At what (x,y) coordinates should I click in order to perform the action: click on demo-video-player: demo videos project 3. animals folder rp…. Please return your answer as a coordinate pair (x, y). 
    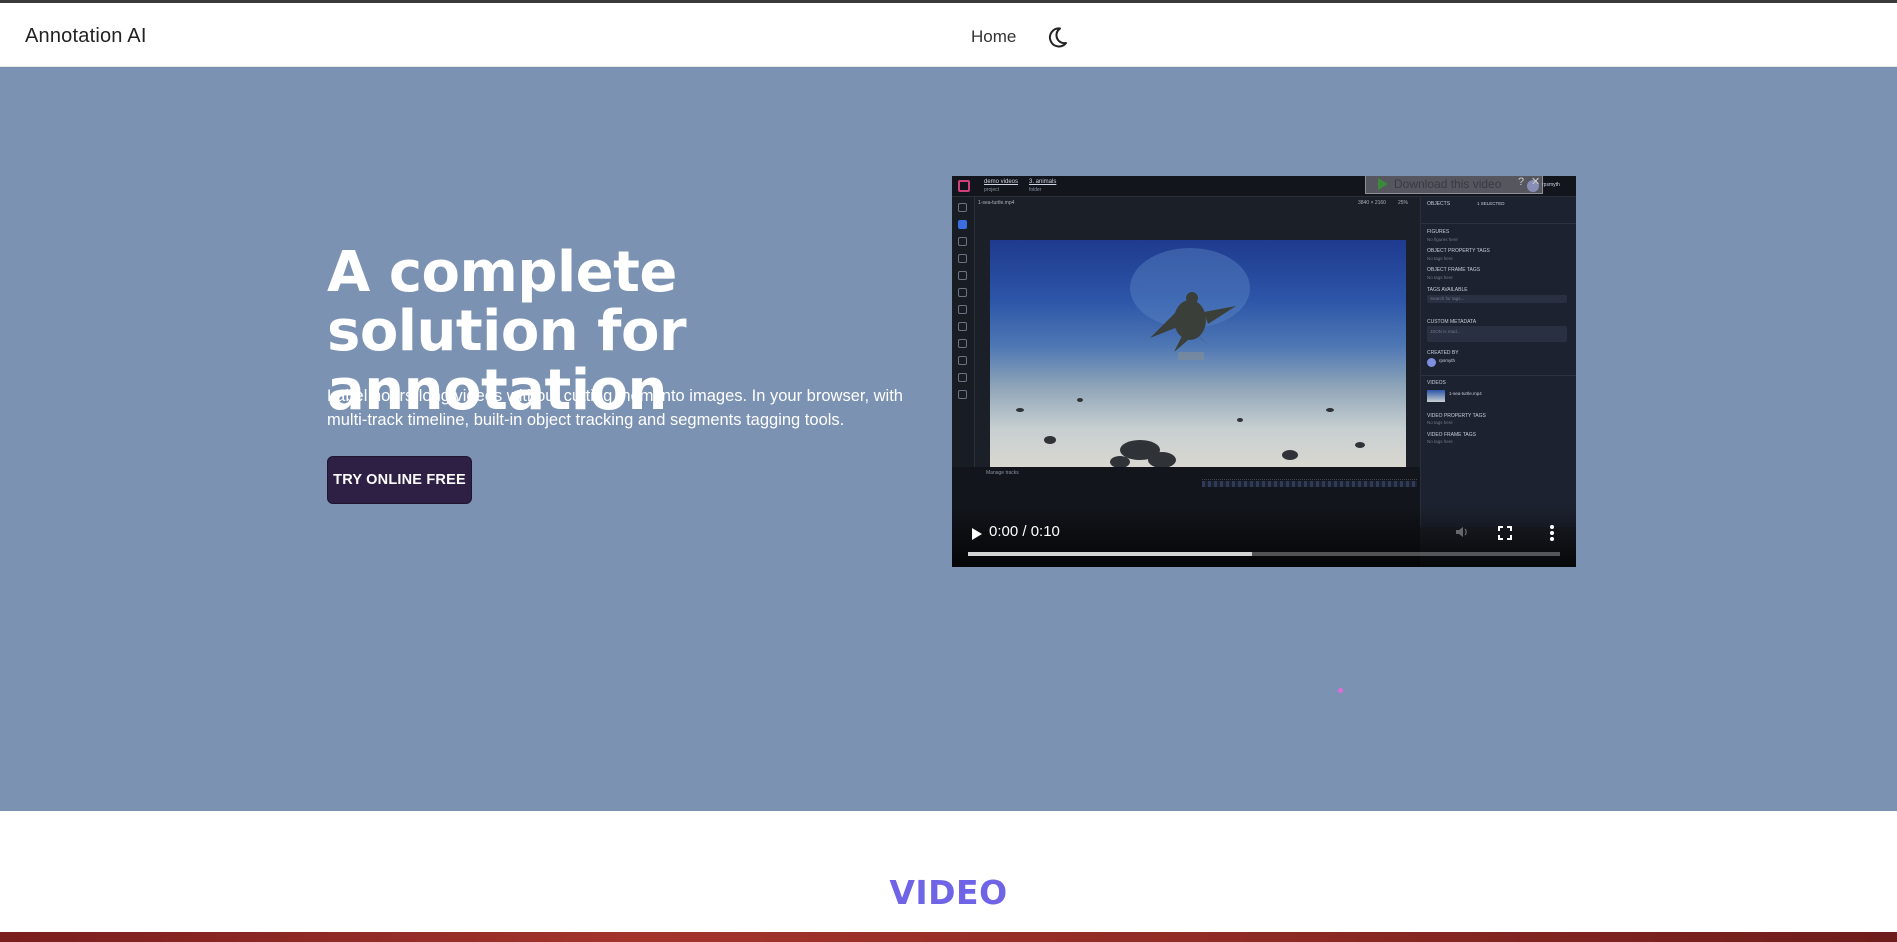
    Looking at the image, I should click on (1264, 371).